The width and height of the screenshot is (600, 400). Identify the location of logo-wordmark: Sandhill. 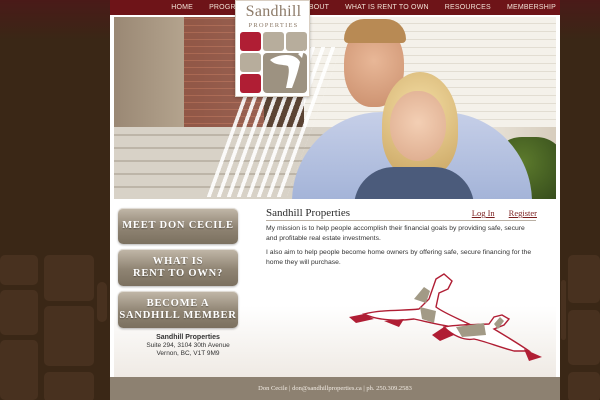
(273, 11).